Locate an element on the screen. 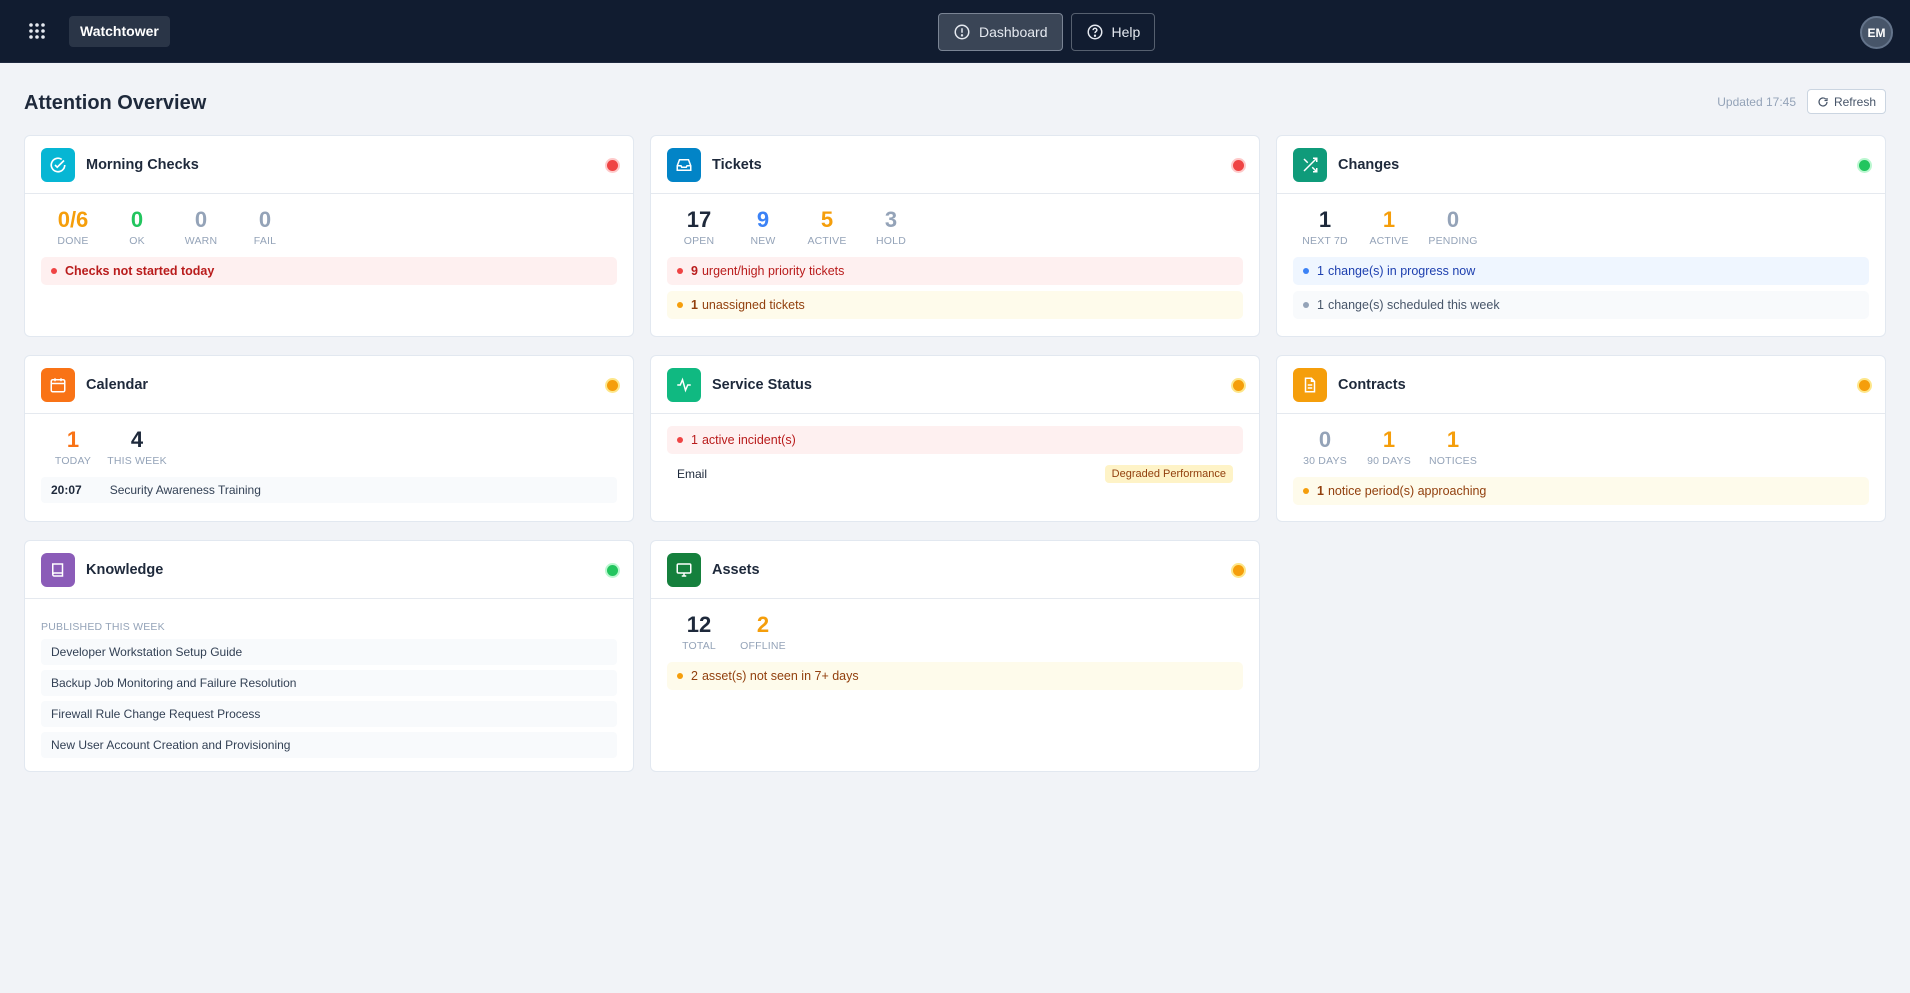  card-header: Contracts is located at coordinates (1581, 385).